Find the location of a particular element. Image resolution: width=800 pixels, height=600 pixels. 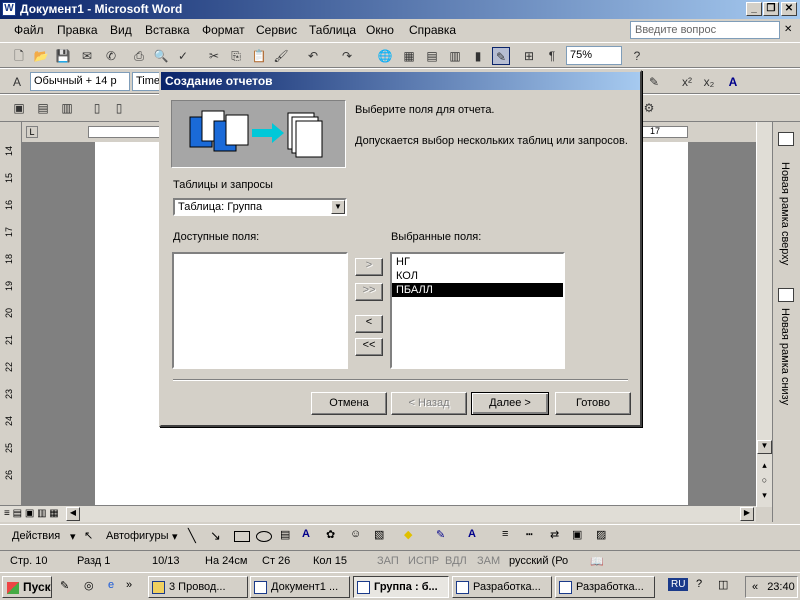

status-extend: ВДЛ is located at coordinates (456, 561).